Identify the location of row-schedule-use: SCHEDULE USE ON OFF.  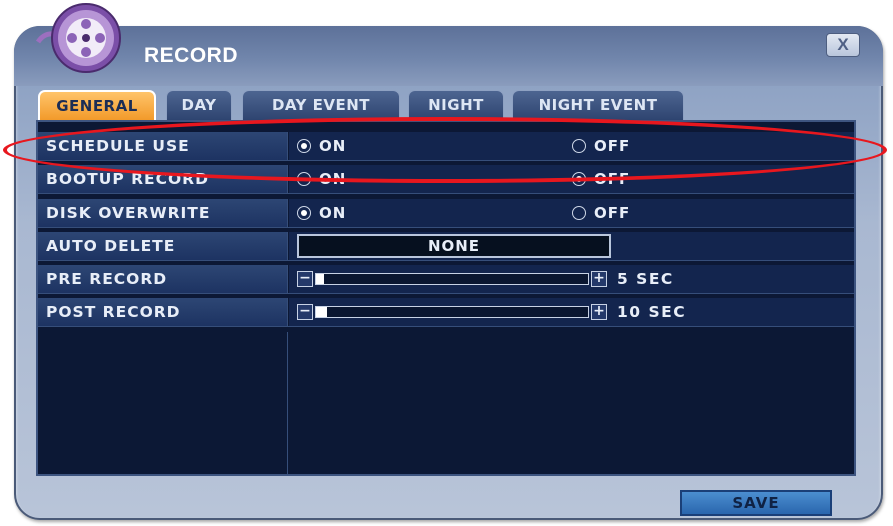
(446, 146).